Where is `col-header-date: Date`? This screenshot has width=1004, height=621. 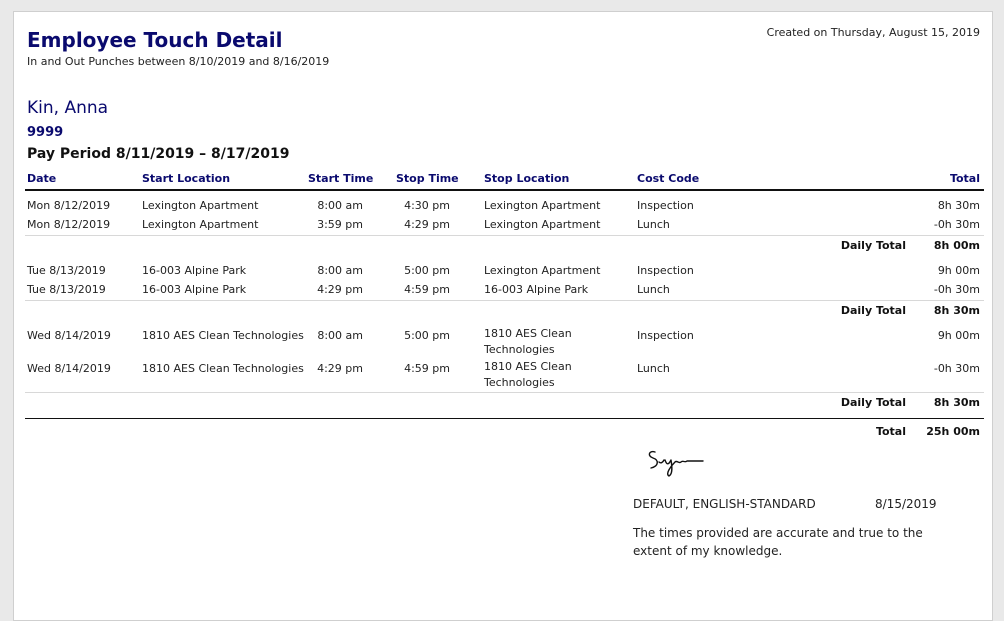
col-header-date: Date is located at coordinates (42, 178).